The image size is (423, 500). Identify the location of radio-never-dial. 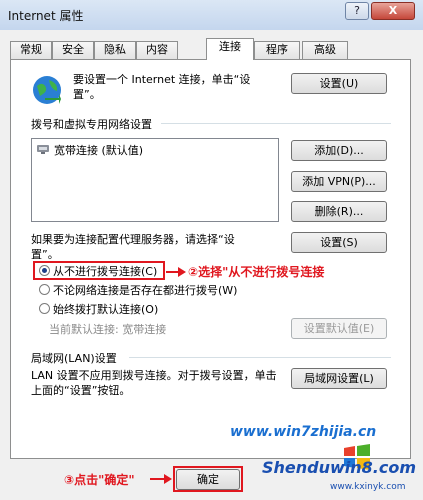
(44, 270).